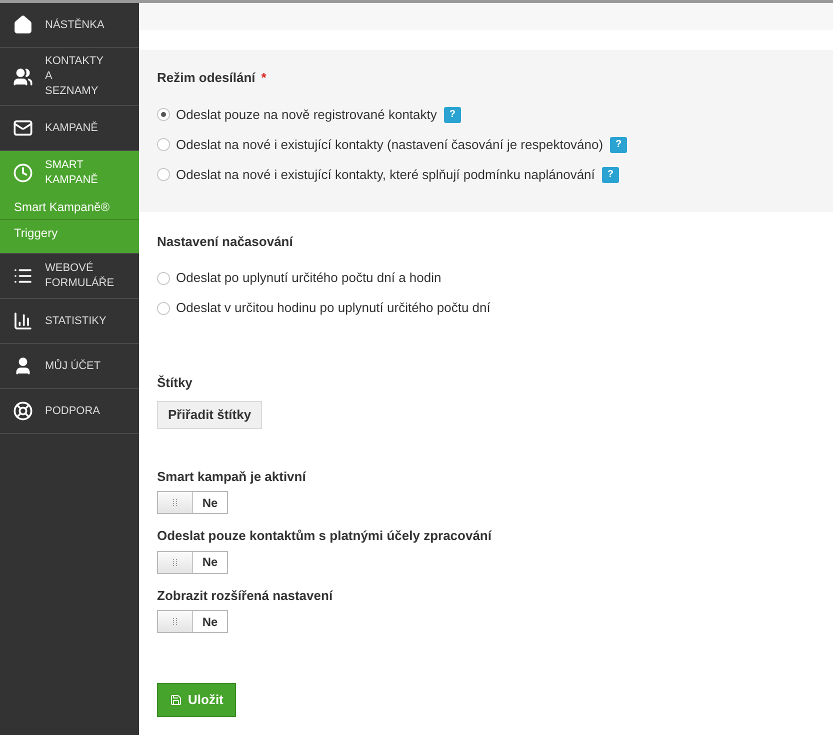  What do you see at coordinates (69, 321) in the screenshot?
I see `sidebar-item: STATISTIKY` at bounding box center [69, 321].